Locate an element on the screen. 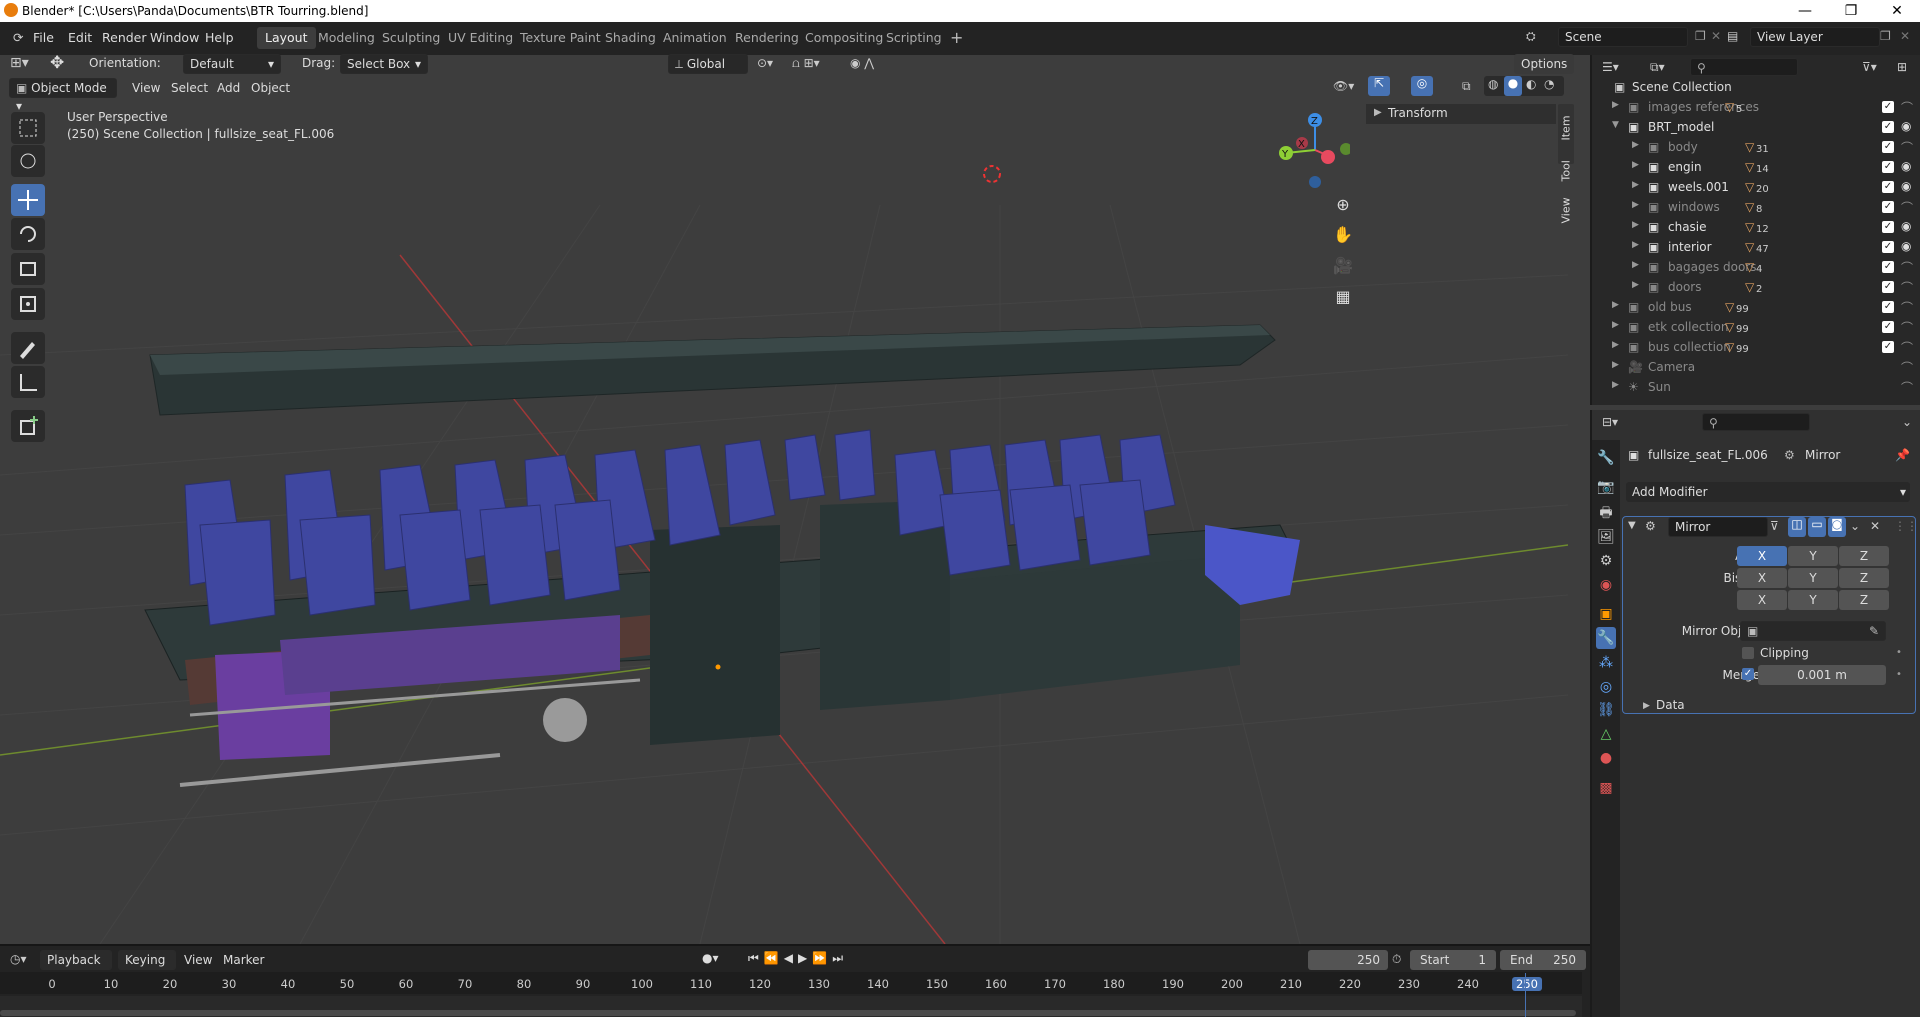 This screenshot has height=1017, width=1920. flip-x-toggle: X is located at coordinates (1762, 600).